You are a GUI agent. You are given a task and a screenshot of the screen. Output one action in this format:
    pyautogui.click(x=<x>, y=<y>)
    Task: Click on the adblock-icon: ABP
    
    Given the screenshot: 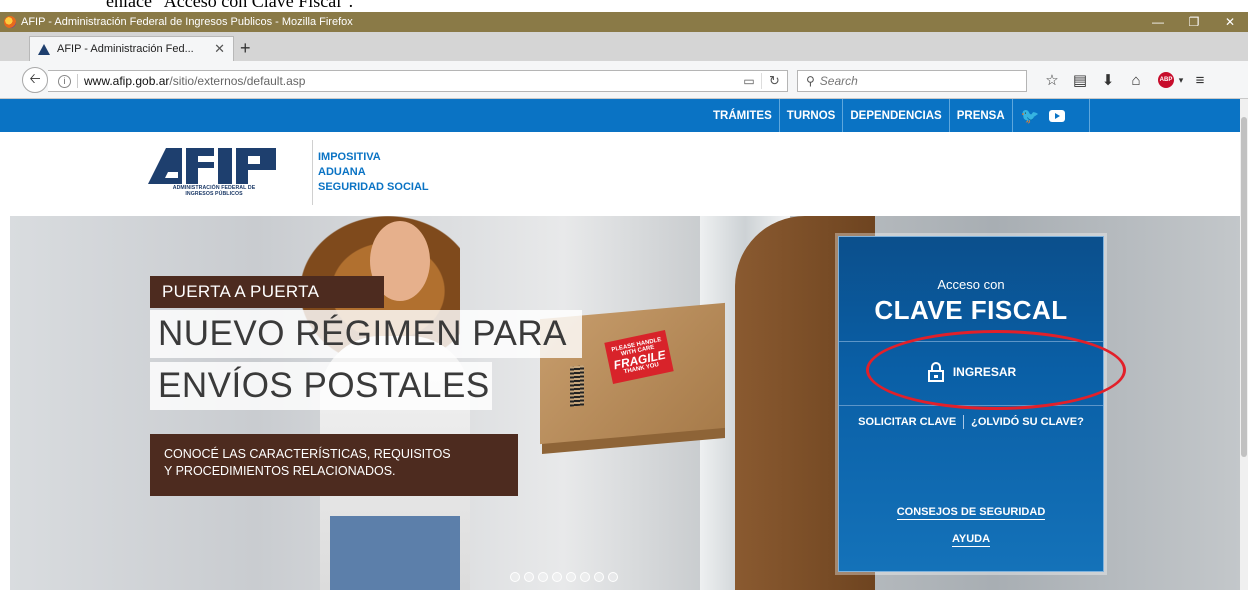 What is the action you would take?
    pyautogui.click(x=1166, y=80)
    